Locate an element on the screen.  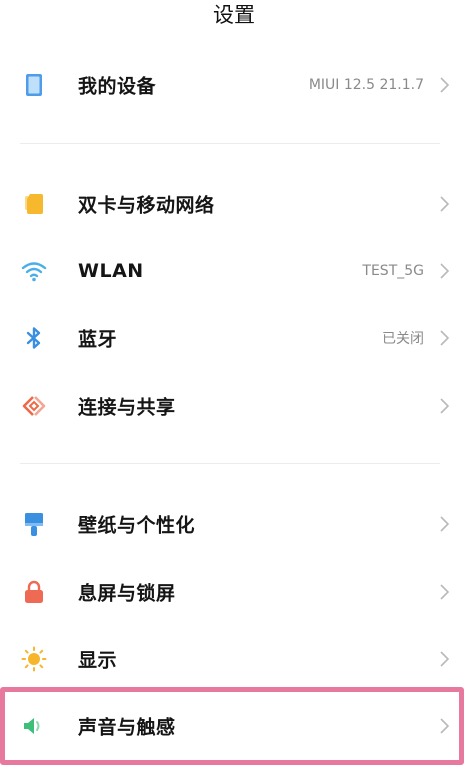
settings-row-sim-mobile-network: 双卡与移动网络 is located at coordinates (234, 203).